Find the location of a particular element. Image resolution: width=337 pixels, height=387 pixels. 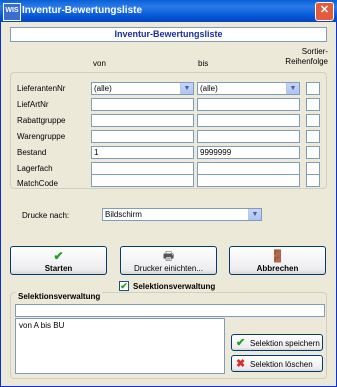

row-label-liefartnr: LiefArtNr is located at coordinates (33, 104).